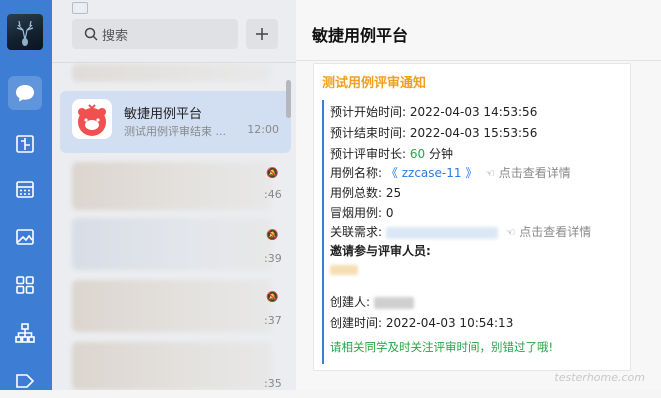  Describe the element at coordinates (356, 193) in the screenshot. I see `total-label: 用例总数:` at that location.